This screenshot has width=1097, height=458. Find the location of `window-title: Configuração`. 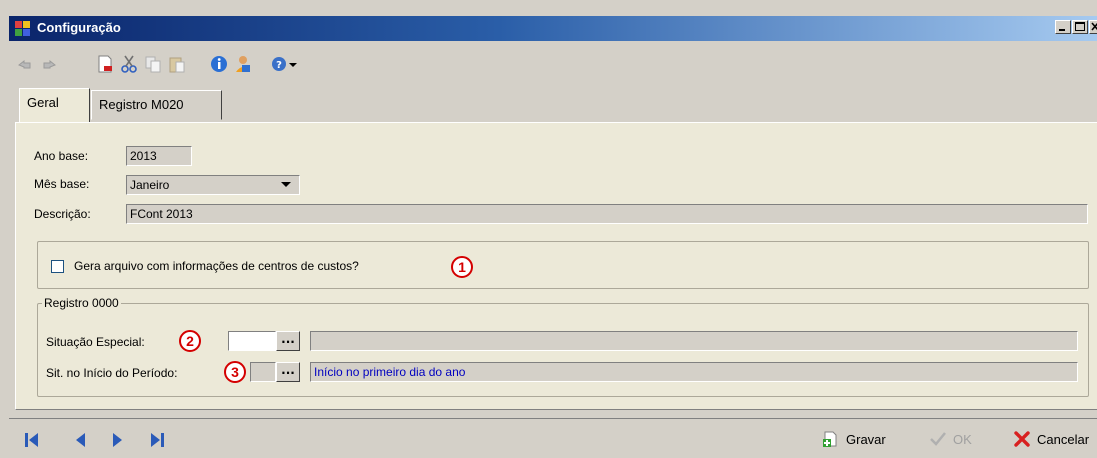

window-title: Configuração is located at coordinates (79, 27).